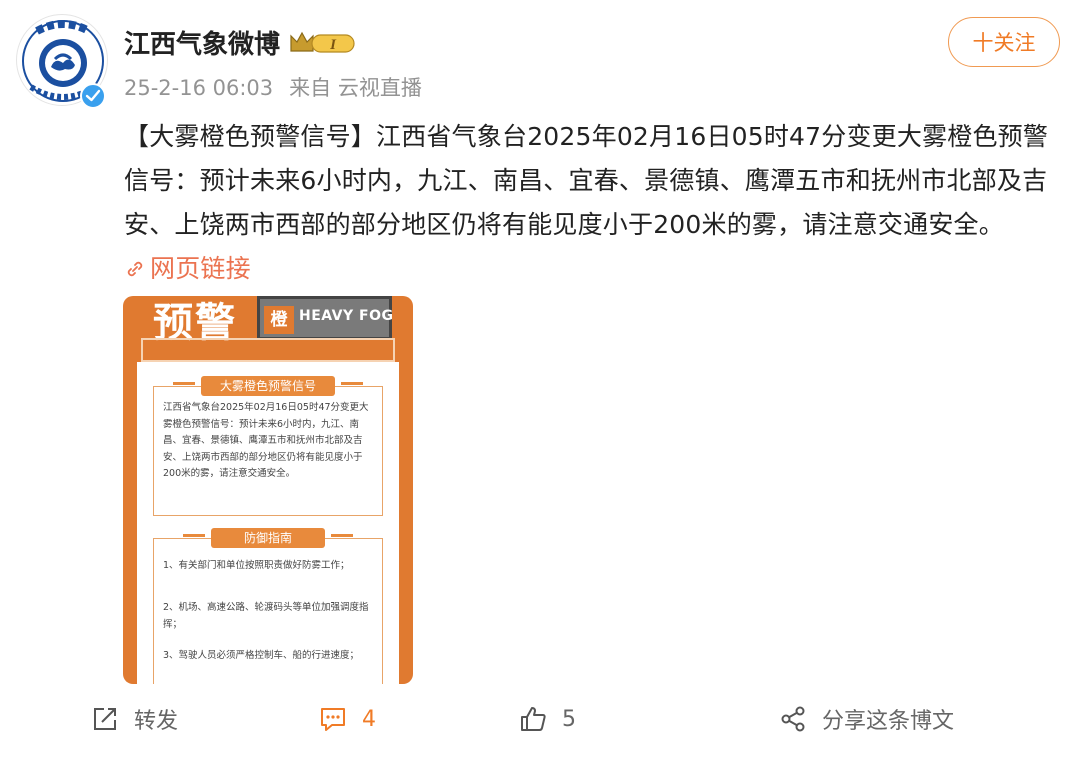 The image size is (1080, 760). What do you see at coordinates (266, 616) in the screenshot?
I see `poster-guide-item: 2、机场、高速公路、轮渡码头等单位加强调度指挥；` at bounding box center [266, 616].